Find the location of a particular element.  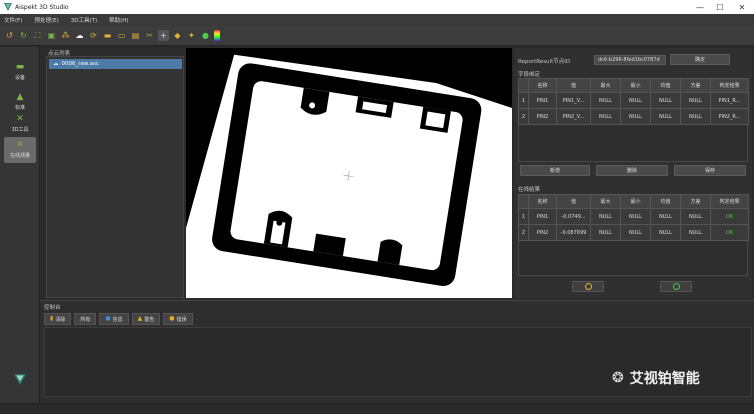

cloud-list: ☁ 0006_raw.asc is located at coordinates (115, 177).